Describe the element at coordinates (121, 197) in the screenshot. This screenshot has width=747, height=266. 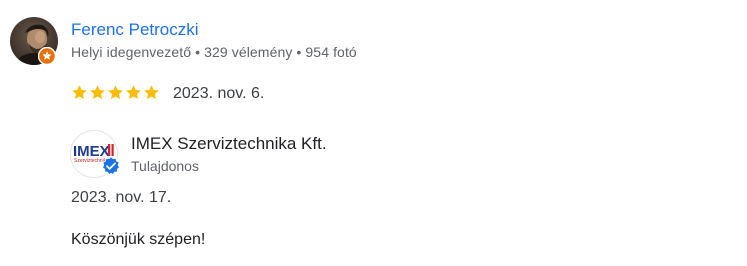
I see `response-date: 2023. nov. 17.` at that location.